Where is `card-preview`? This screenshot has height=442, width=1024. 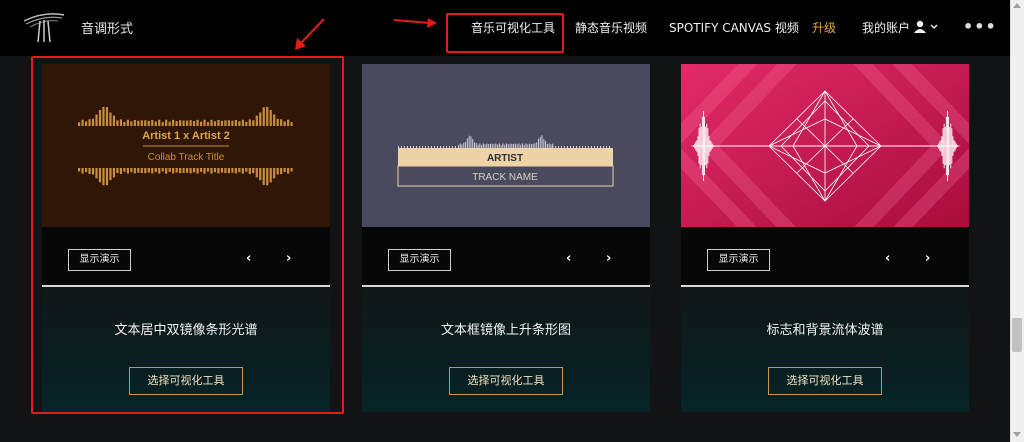 card-preview is located at coordinates (825, 145).